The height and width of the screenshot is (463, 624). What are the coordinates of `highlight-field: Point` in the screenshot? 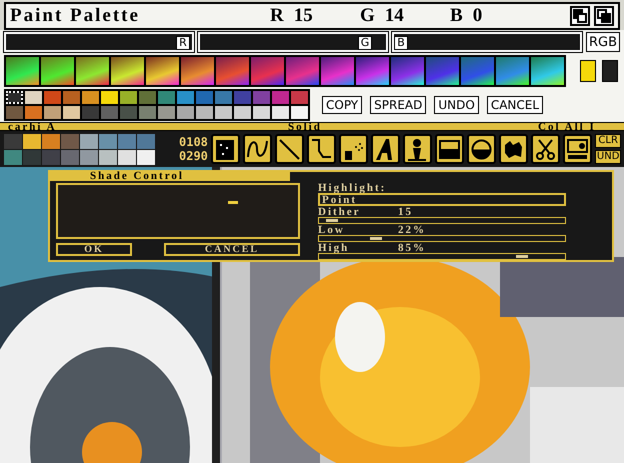 It's located at (442, 199).